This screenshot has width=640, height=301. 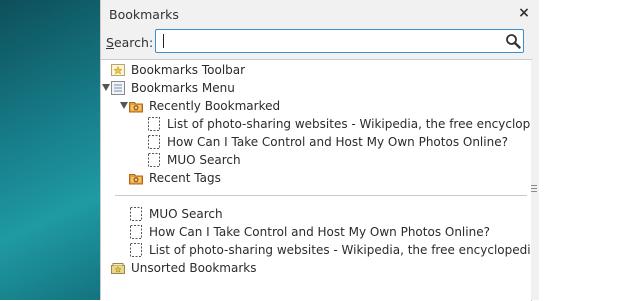 I want to click on text-caret, so click(x=163, y=41).